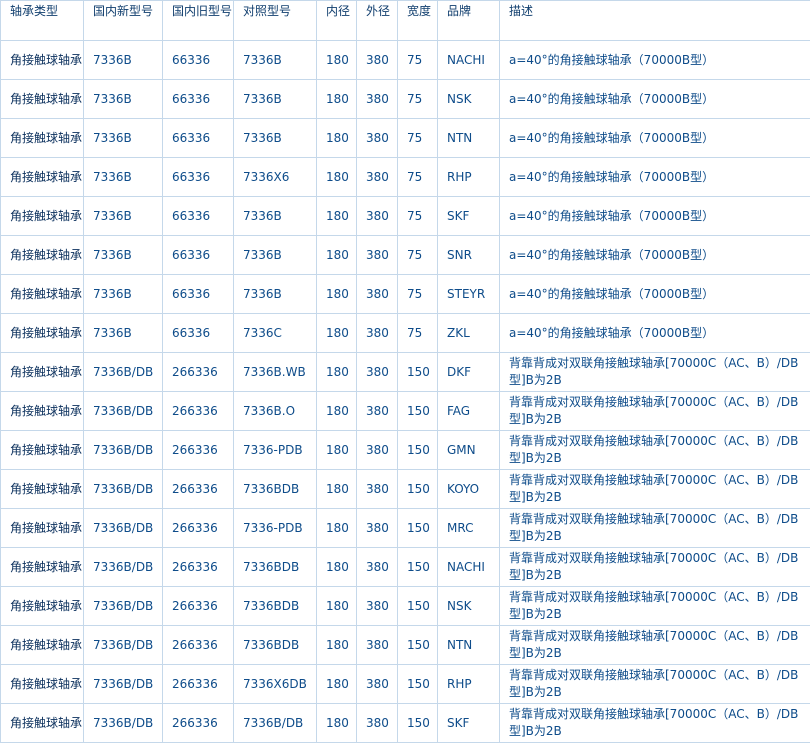  What do you see at coordinates (123, 21) in the screenshot?
I see `header-new-model: 国内新型号` at bounding box center [123, 21].